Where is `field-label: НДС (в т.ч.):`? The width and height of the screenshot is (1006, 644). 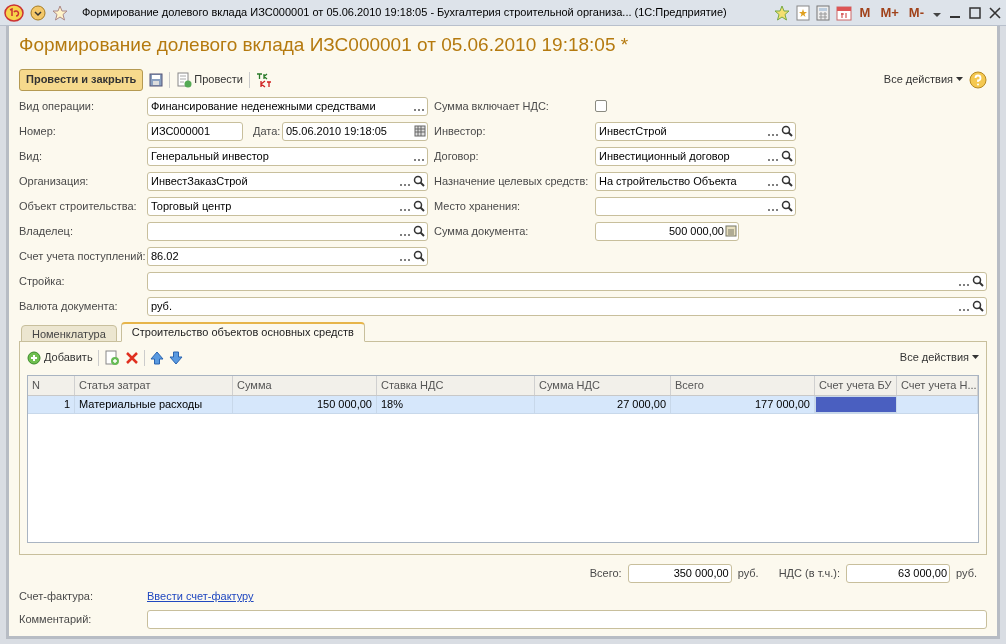
field-label: НДС (в т.ч.): is located at coordinates (809, 574).